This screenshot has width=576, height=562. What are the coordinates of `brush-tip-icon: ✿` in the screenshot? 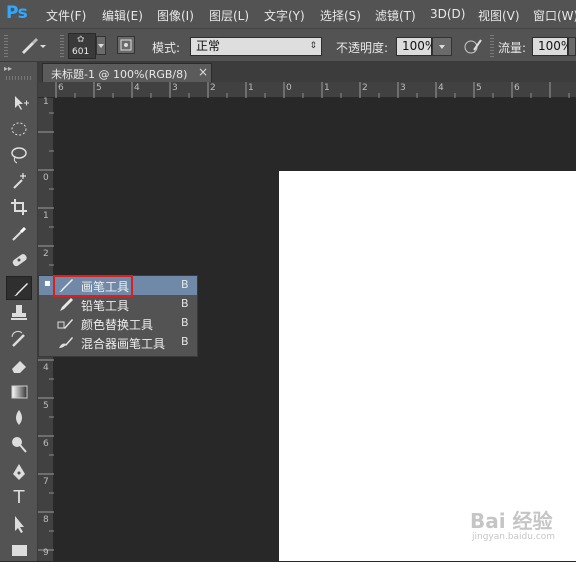 It's located at (81, 40).